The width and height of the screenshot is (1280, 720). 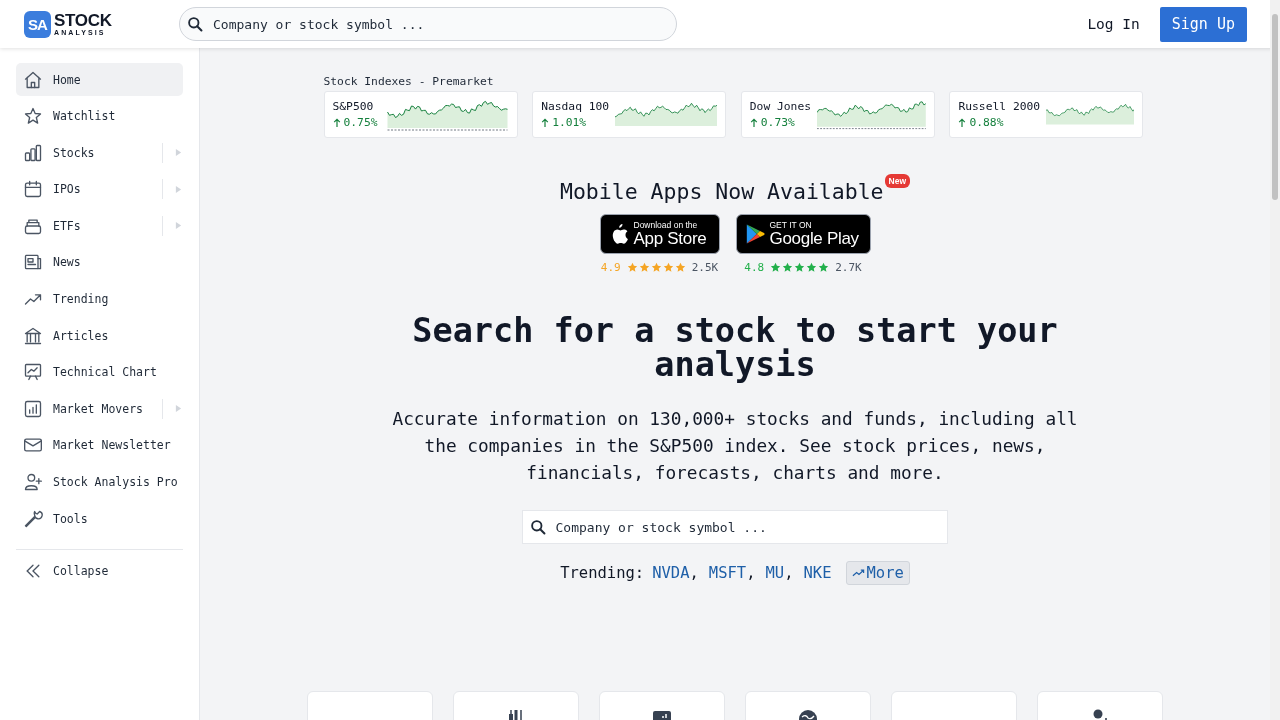 I want to click on store-badge-button: Download on the App Store, so click(x=659, y=234).